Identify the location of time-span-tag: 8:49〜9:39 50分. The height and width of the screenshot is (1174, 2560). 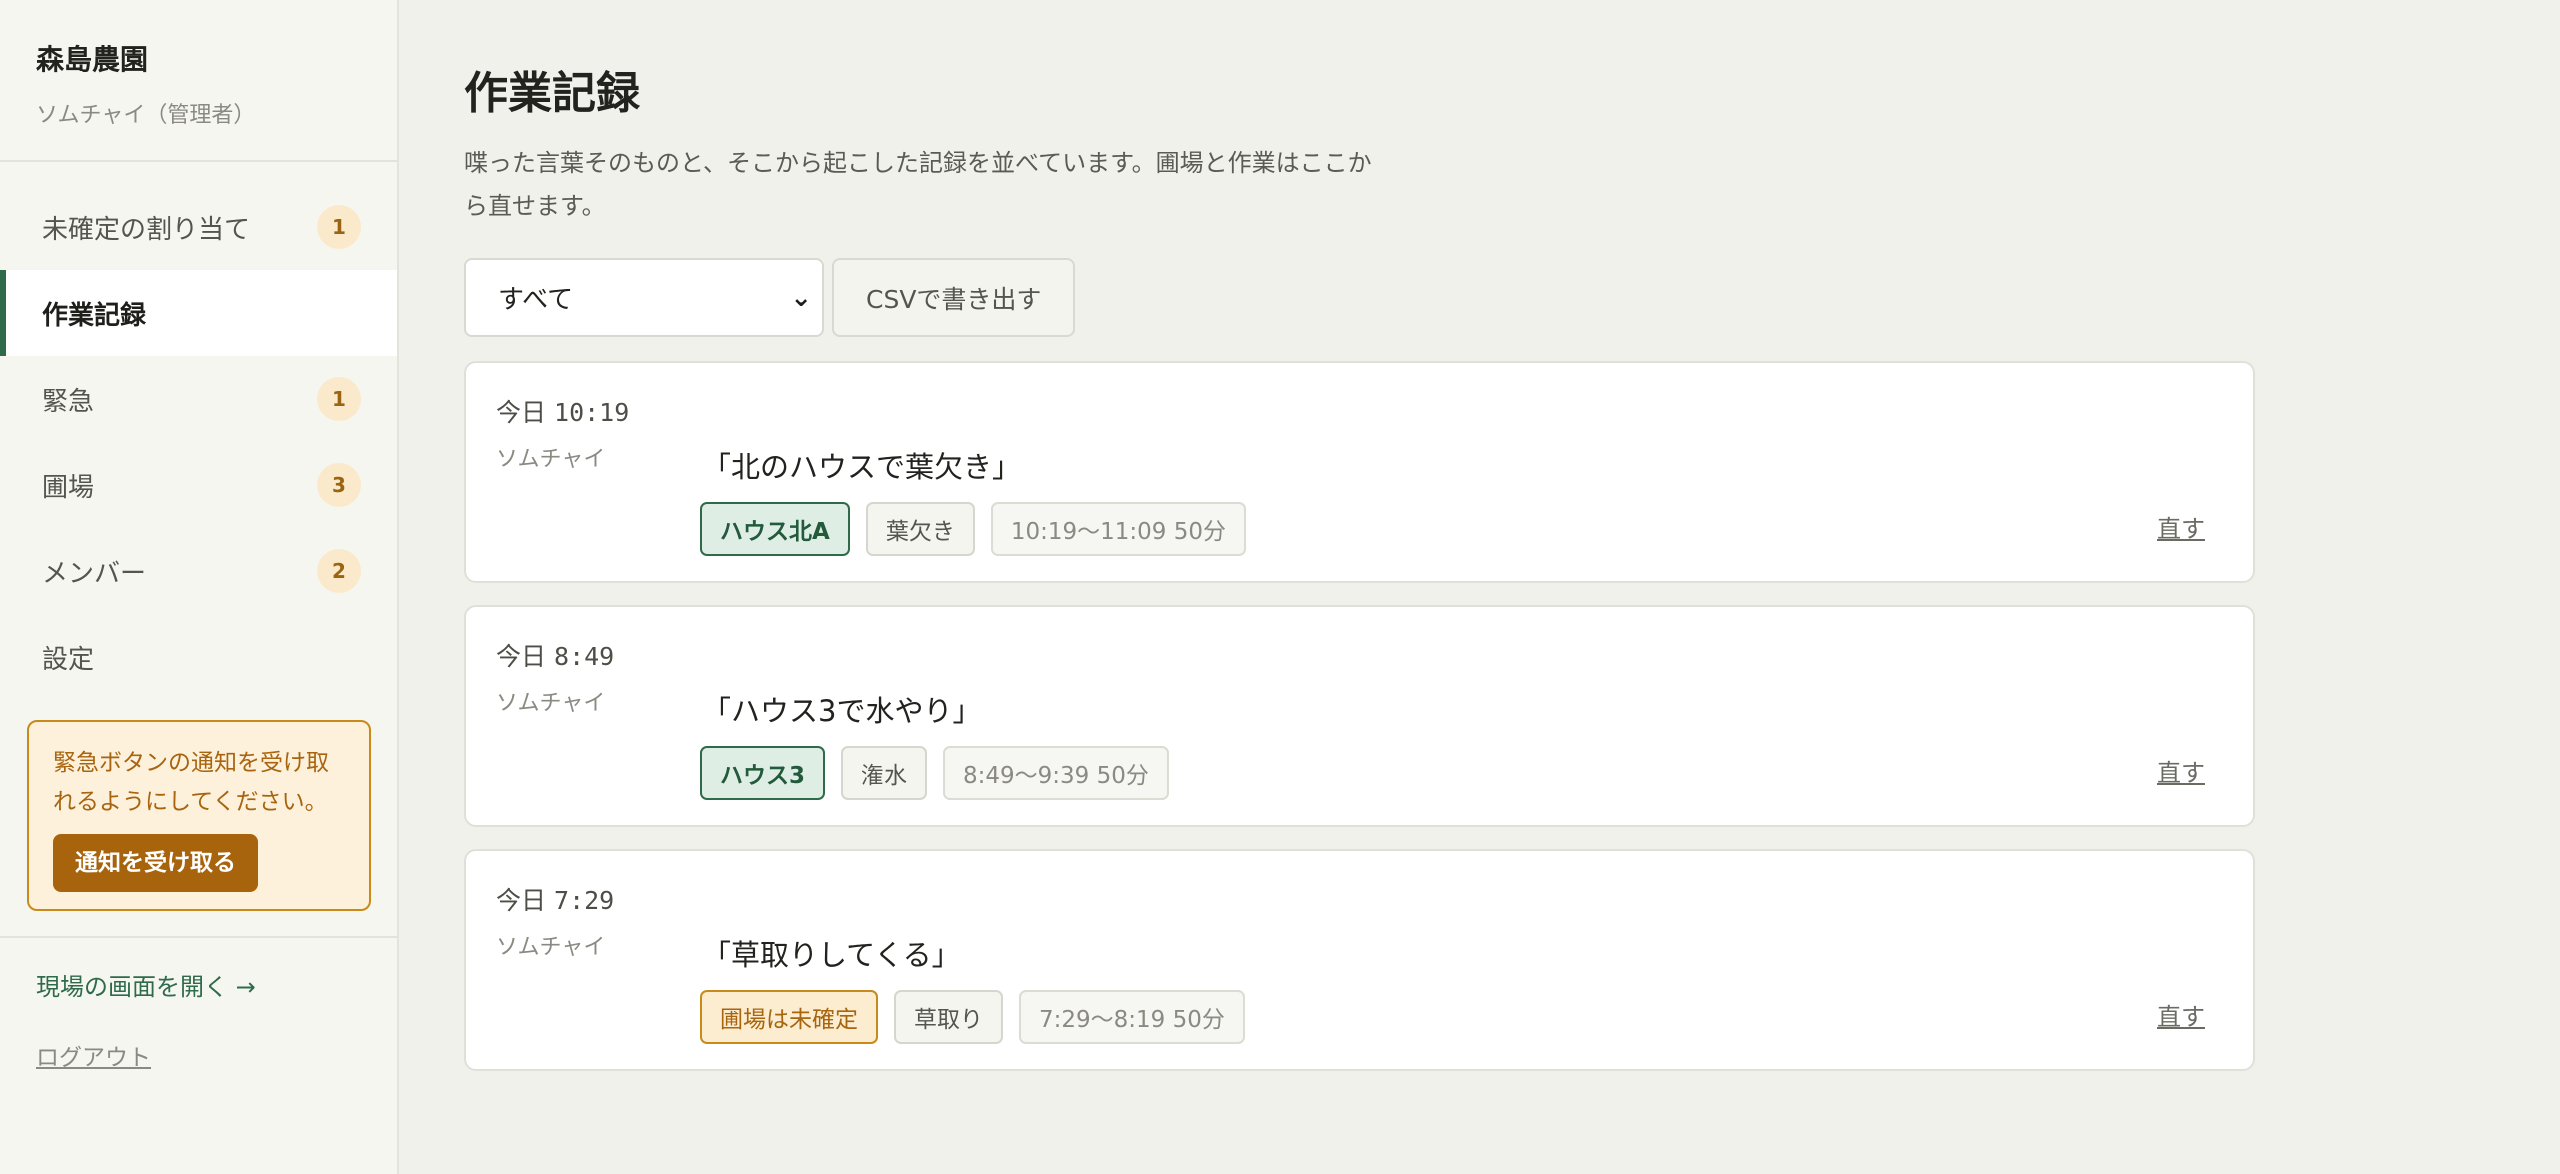
(1056, 773).